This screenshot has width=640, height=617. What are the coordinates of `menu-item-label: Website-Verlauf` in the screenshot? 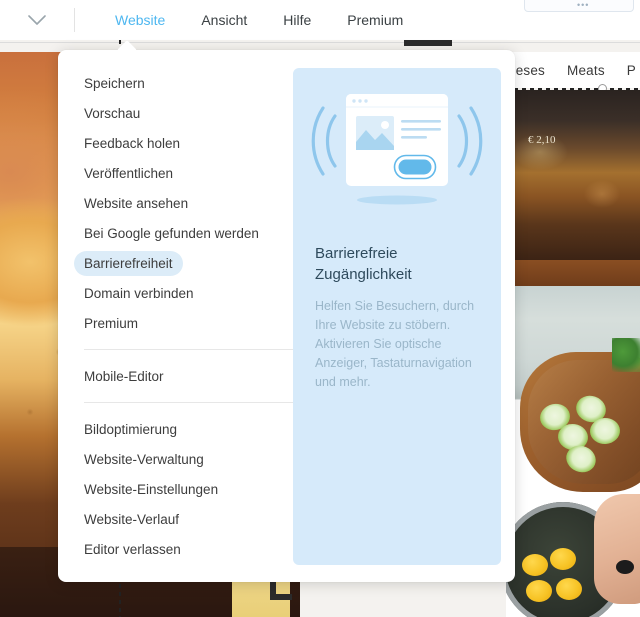 It's located at (132, 519).